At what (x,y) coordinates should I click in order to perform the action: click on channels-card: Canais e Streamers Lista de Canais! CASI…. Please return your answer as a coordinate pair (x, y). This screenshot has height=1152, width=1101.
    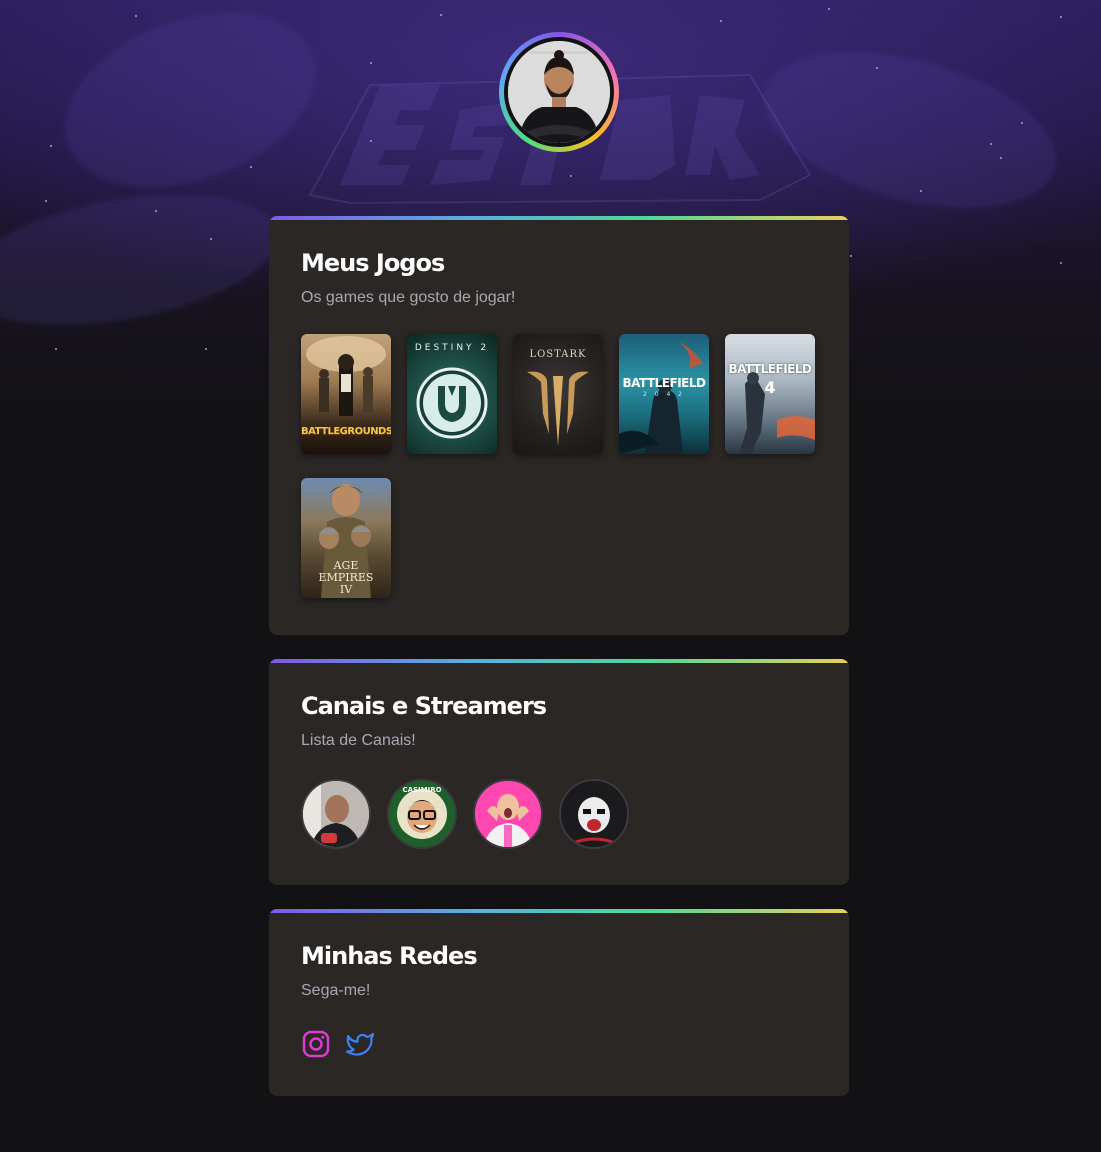
    Looking at the image, I should click on (559, 772).